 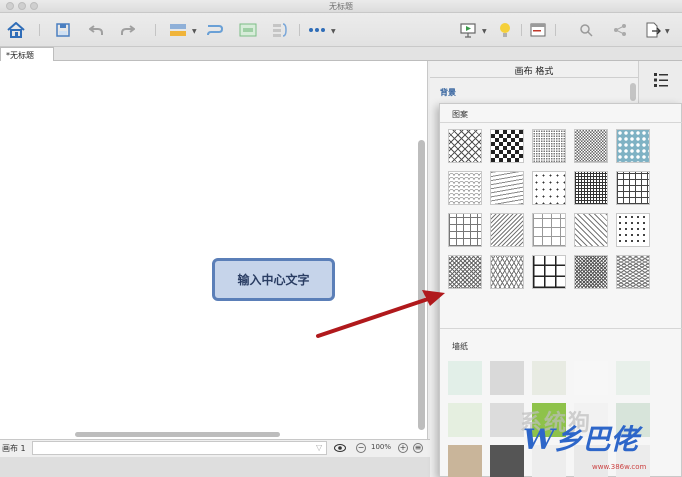 What do you see at coordinates (619, 467) in the screenshot?
I see `watermark-url: www.386w.com` at bounding box center [619, 467].